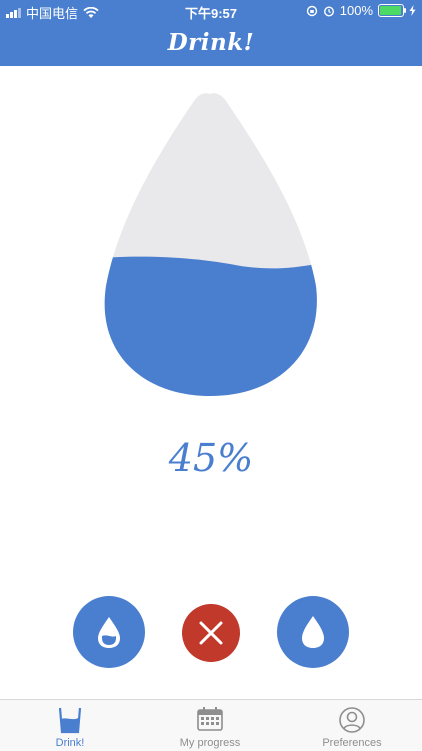 This screenshot has width=422, height=751. Describe the element at coordinates (412, 10) in the screenshot. I see `charging-icon` at that location.